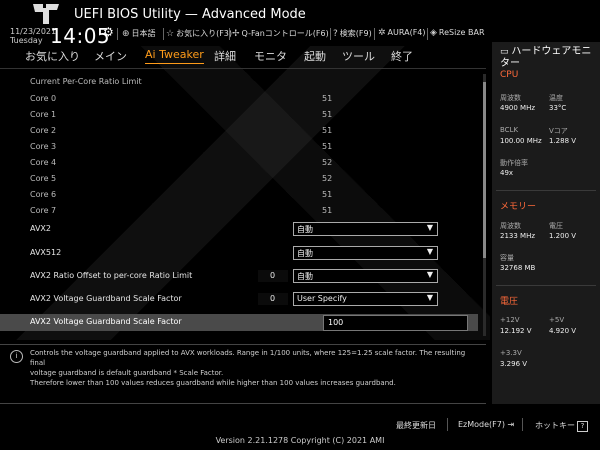  Describe the element at coordinates (510, 98) in the screenshot. I see `cpu-freq-label: 周波数` at that location.